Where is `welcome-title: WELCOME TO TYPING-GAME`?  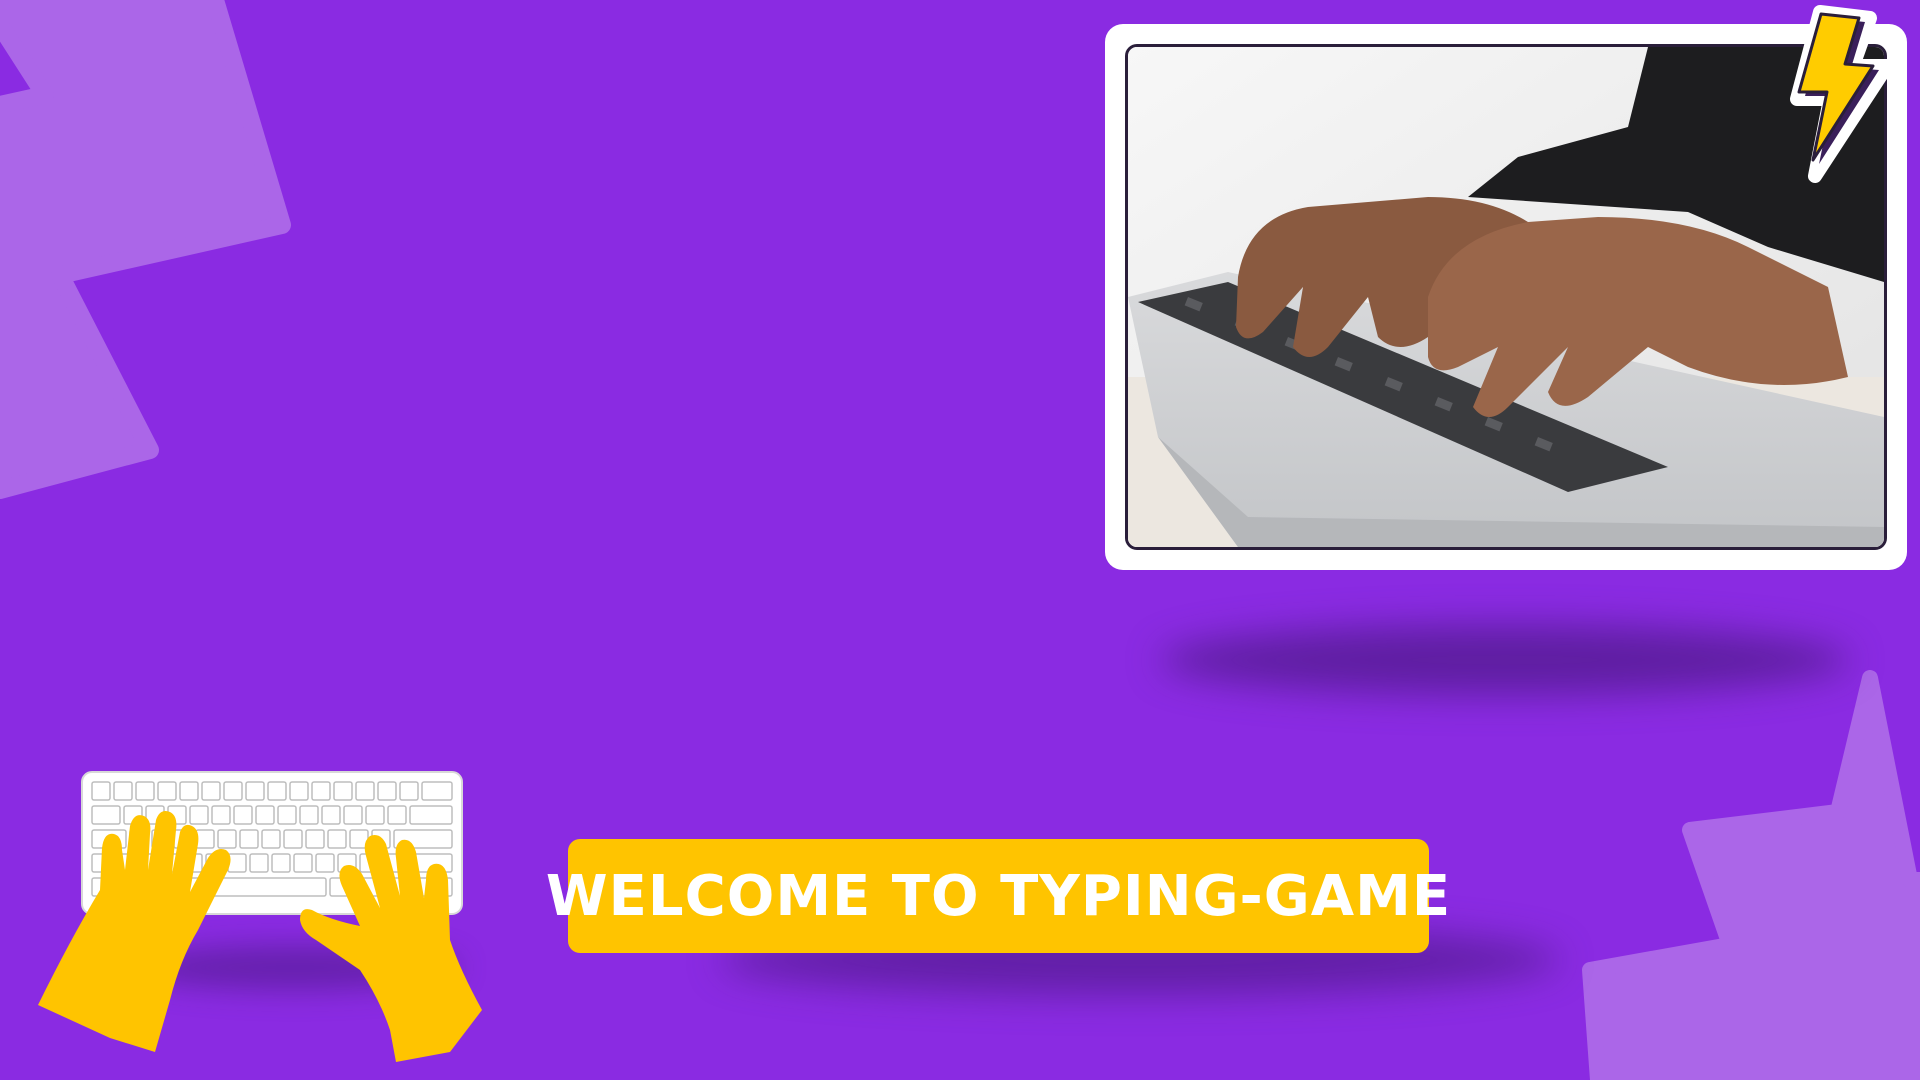
welcome-title: WELCOME TO TYPING-GAME is located at coordinates (998, 896).